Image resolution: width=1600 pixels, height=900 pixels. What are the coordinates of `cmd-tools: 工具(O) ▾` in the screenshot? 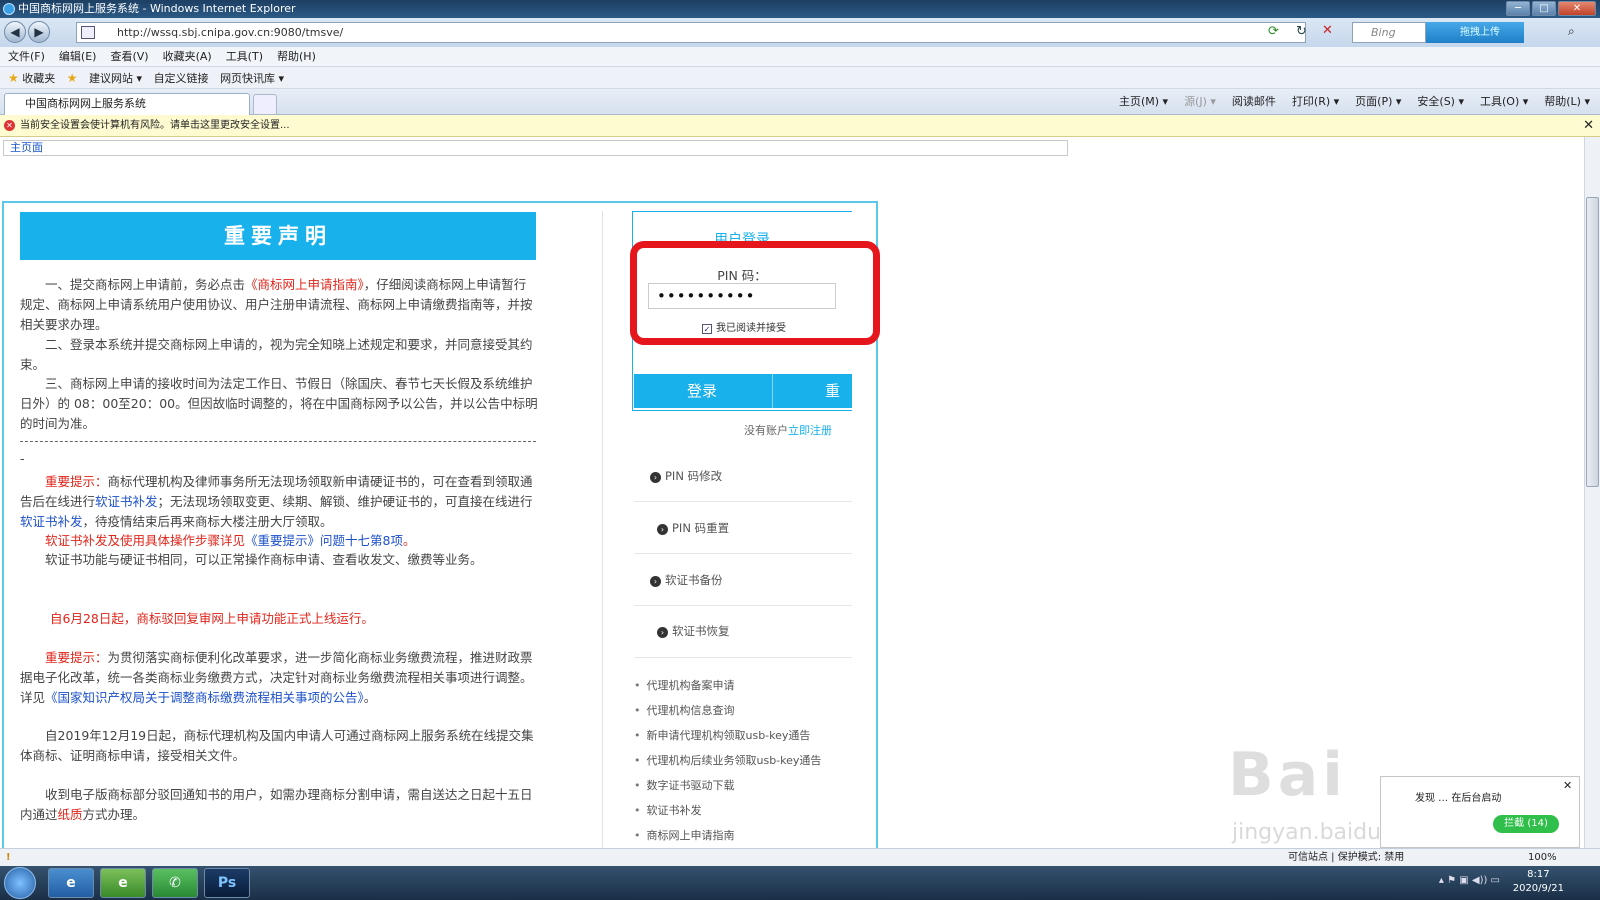 It's located at (1504, 102).